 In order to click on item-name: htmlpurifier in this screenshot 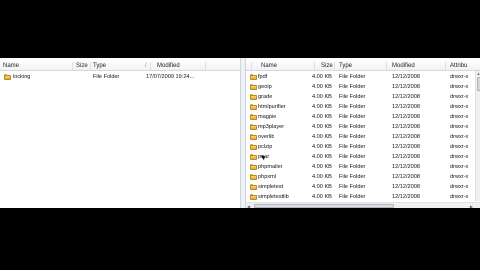, I will do `click(272, 107)`.